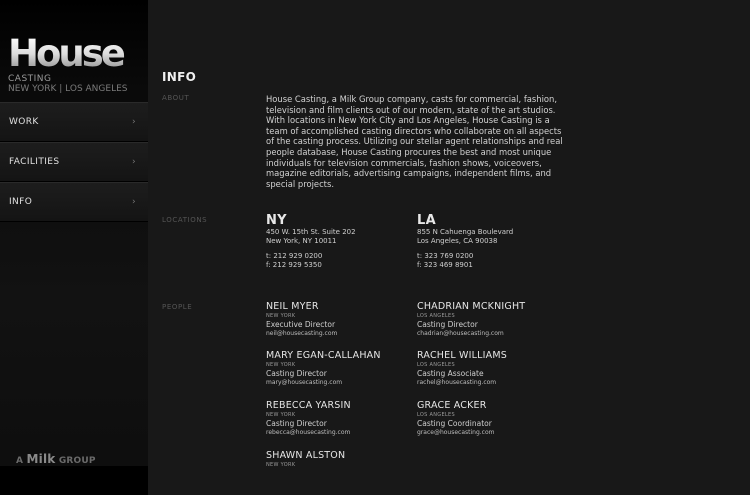  What do you see at coordinates (74, 122) in the screenshot?
I see `nav-item-work: WORK ›` at bounding box center [74, 122].